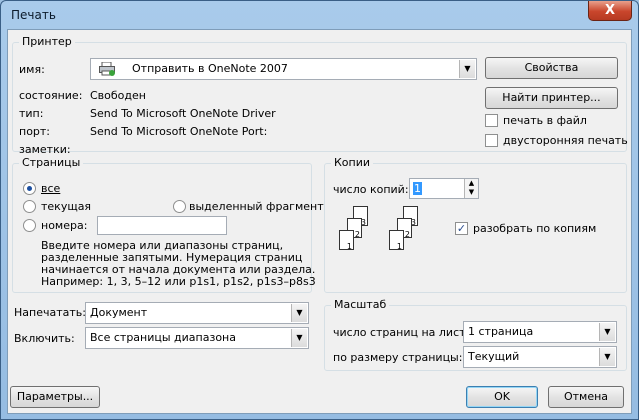  I want to click on pages-all-radio, so click(29, 188).